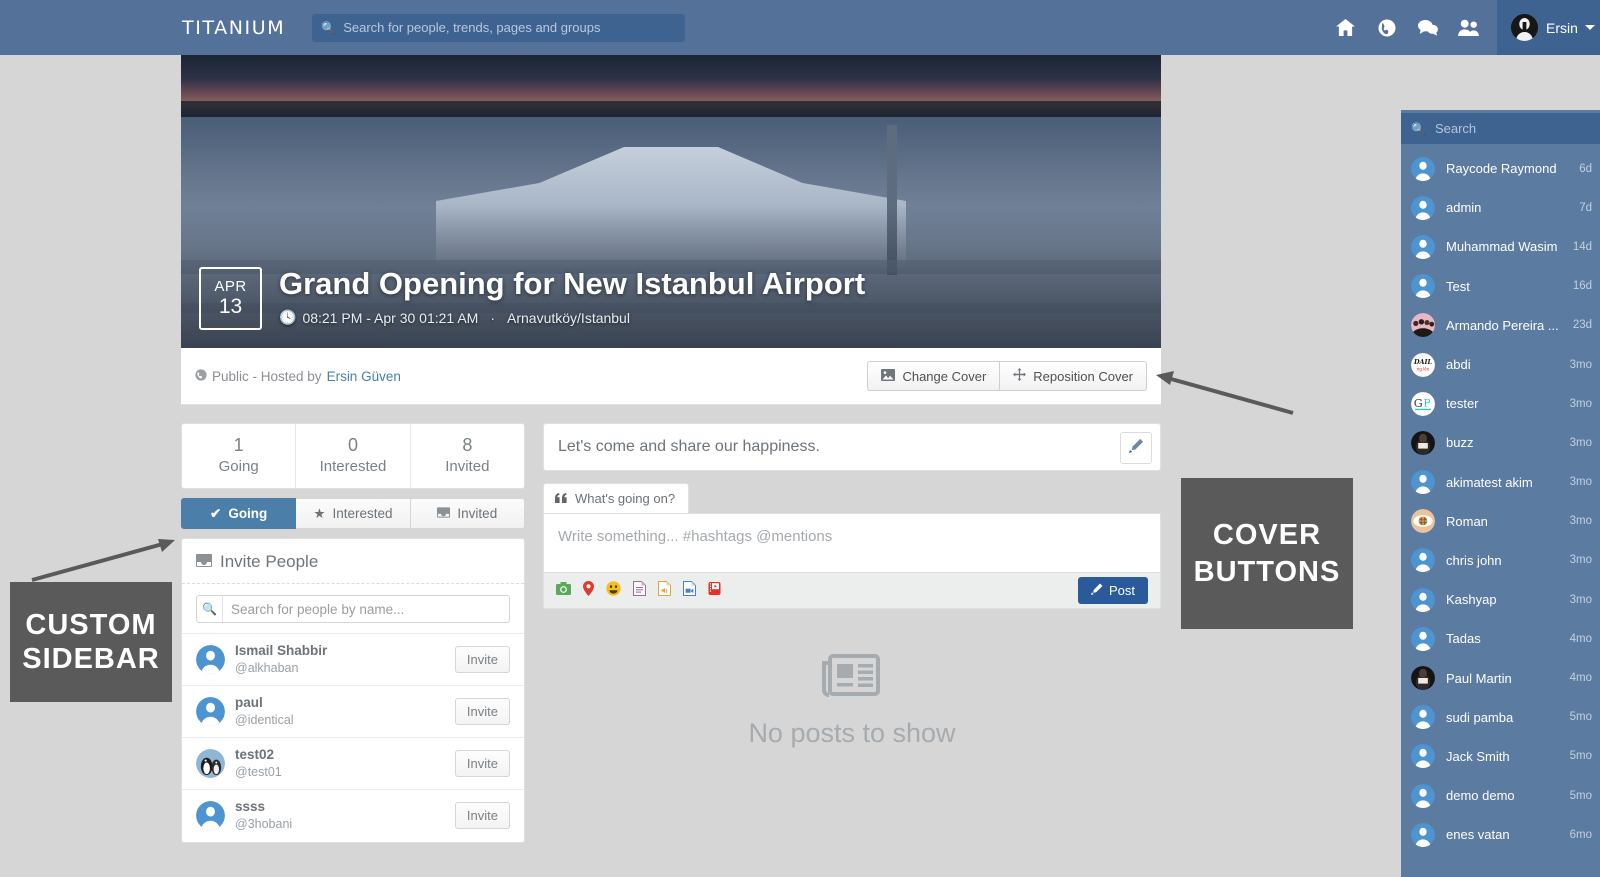  Describe the element at coordinates (1500, 246) in the screenshot. I see `chat-contact-row: Muhammad Wasim 14d` at that location.